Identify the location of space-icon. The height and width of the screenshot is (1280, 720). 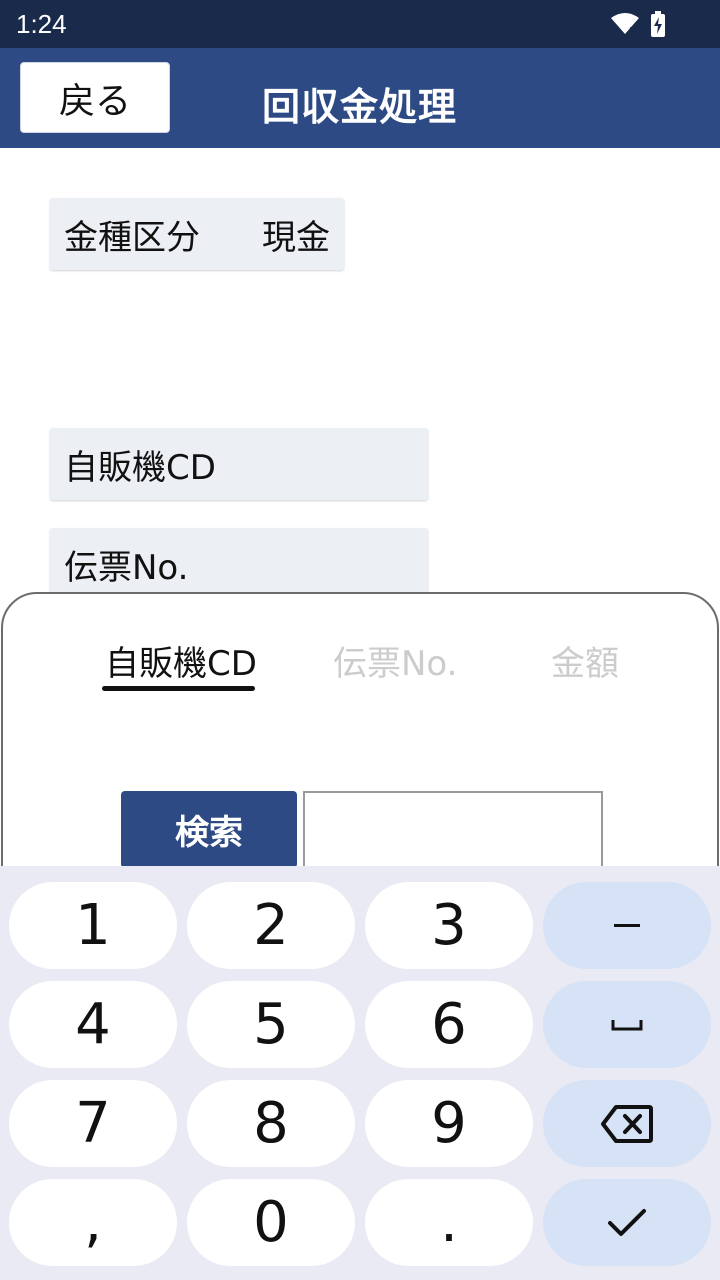
(627, 1024).